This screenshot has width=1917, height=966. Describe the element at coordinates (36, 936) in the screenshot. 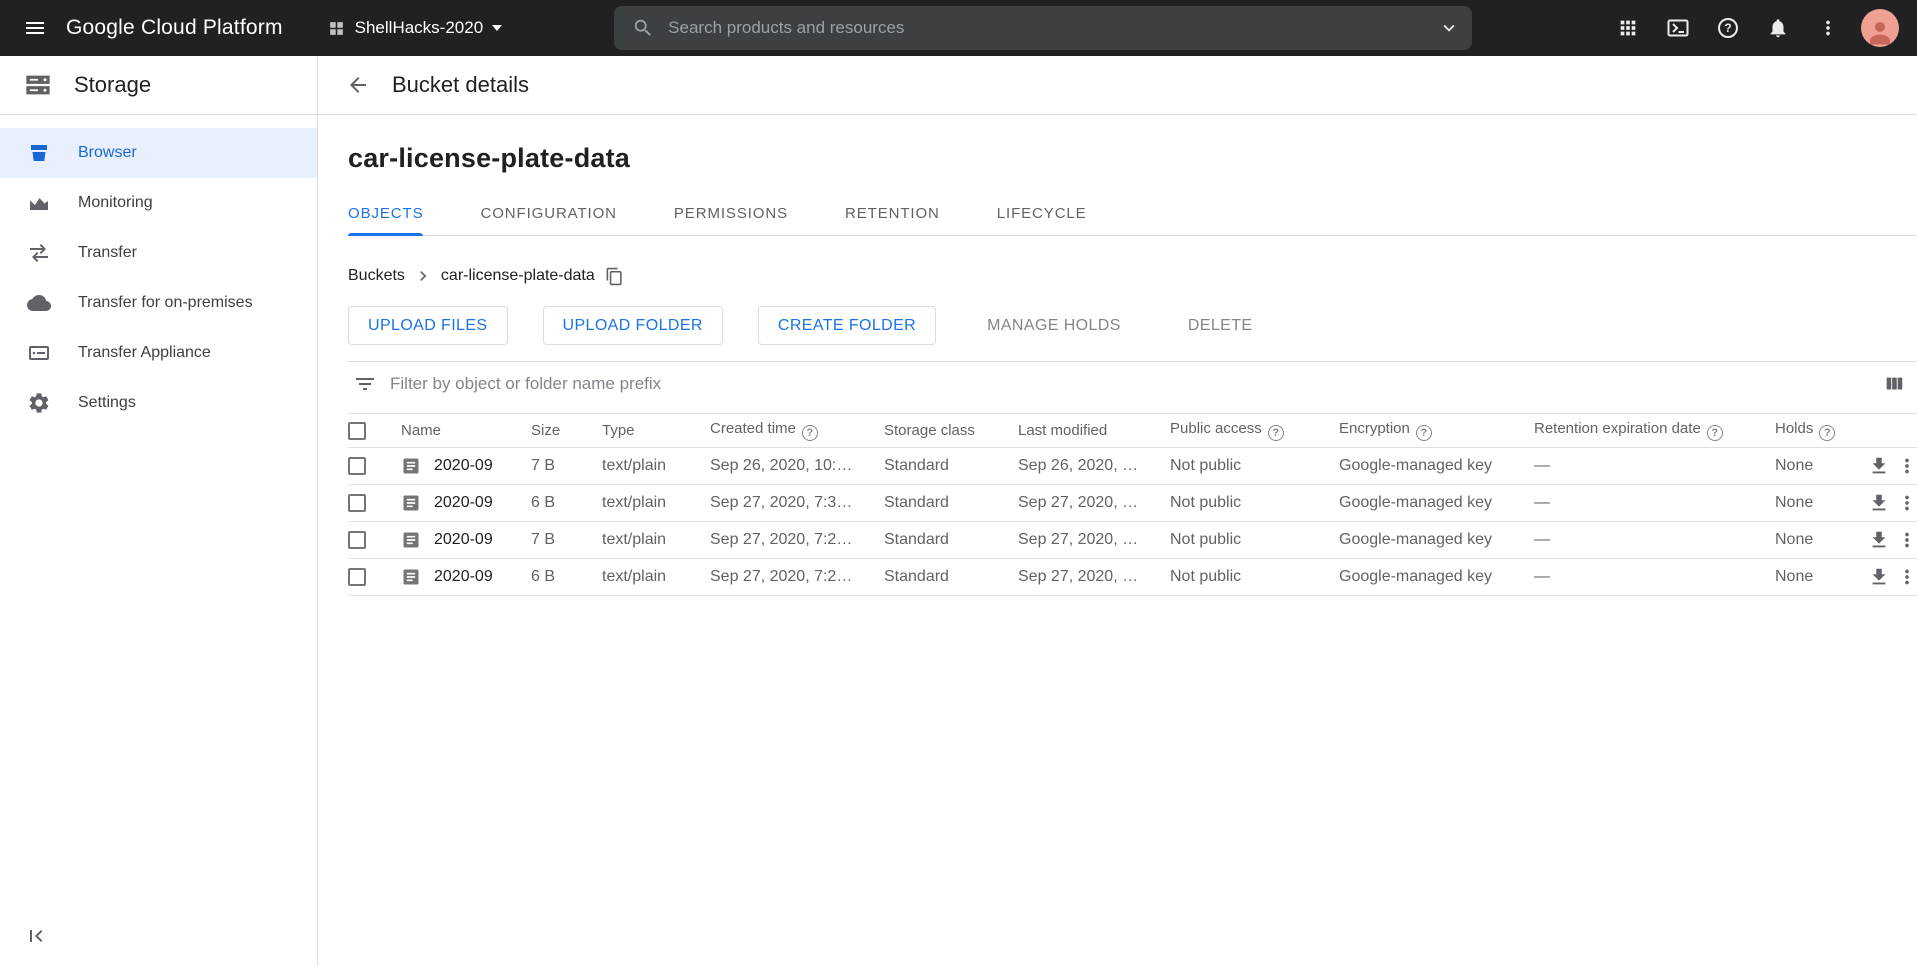

I see `sidebar-collapse-button` at that location.